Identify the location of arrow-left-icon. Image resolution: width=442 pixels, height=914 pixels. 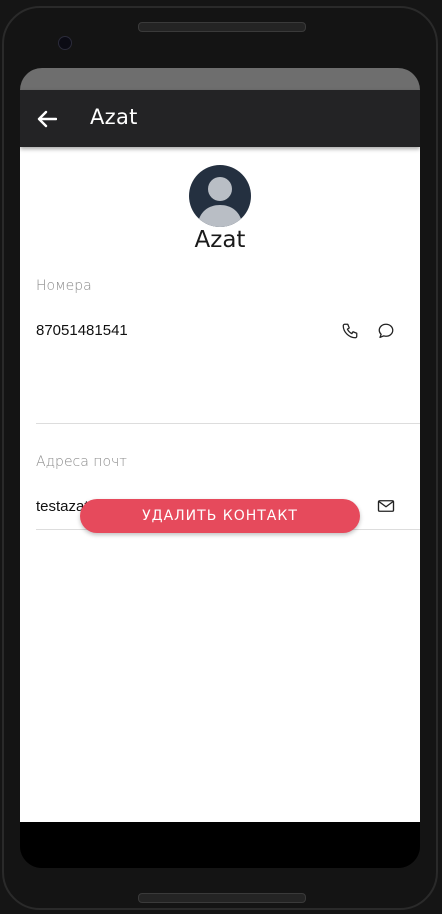
(47, 119).